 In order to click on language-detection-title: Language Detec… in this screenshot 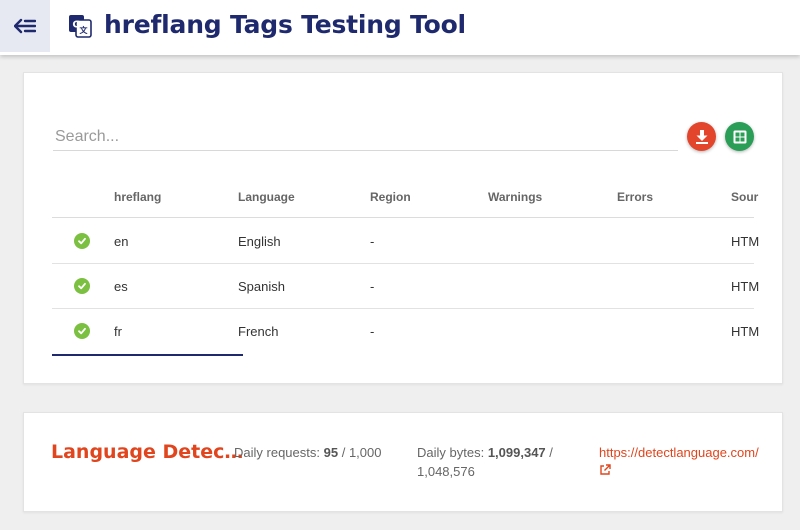, I will do `click(147, 452)`.